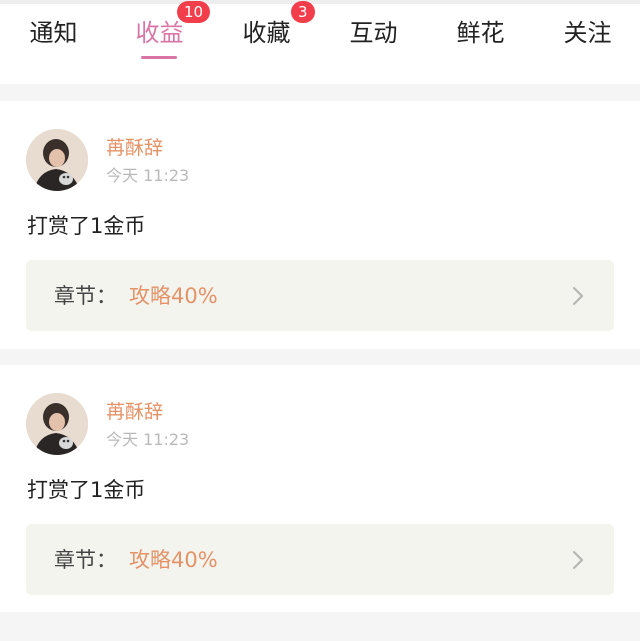 Image resolution: width=640 pixels, height=641 pixels. What do you see at coordinates (194, 12) in the screenshot?
I see `tab-badge: 10` at bounding box center [194, 12].